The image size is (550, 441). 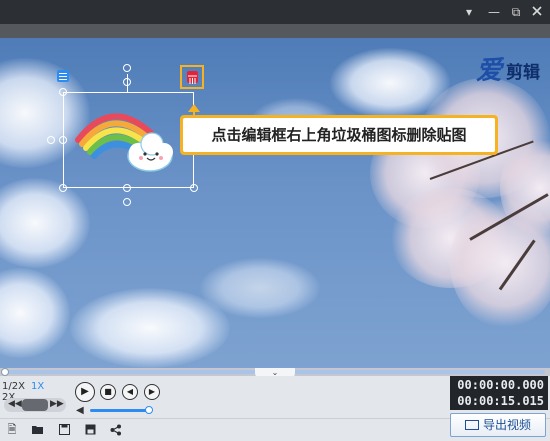 I want to click on timeline-playhead, so click(x=5, y=372).